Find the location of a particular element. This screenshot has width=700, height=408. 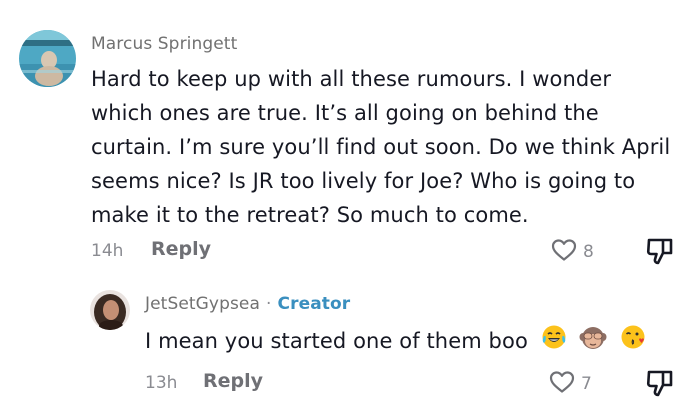

like-button: 7 is located at coordinates (570, 384).